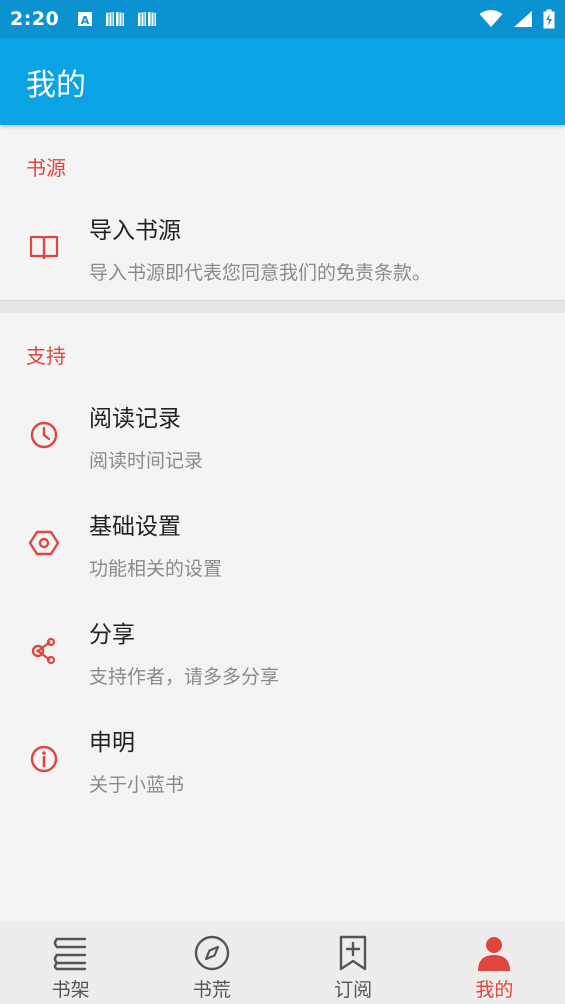 This screenshot has height=1004, width=565. I want to click on nav-label: 书架, so click(70, 990).